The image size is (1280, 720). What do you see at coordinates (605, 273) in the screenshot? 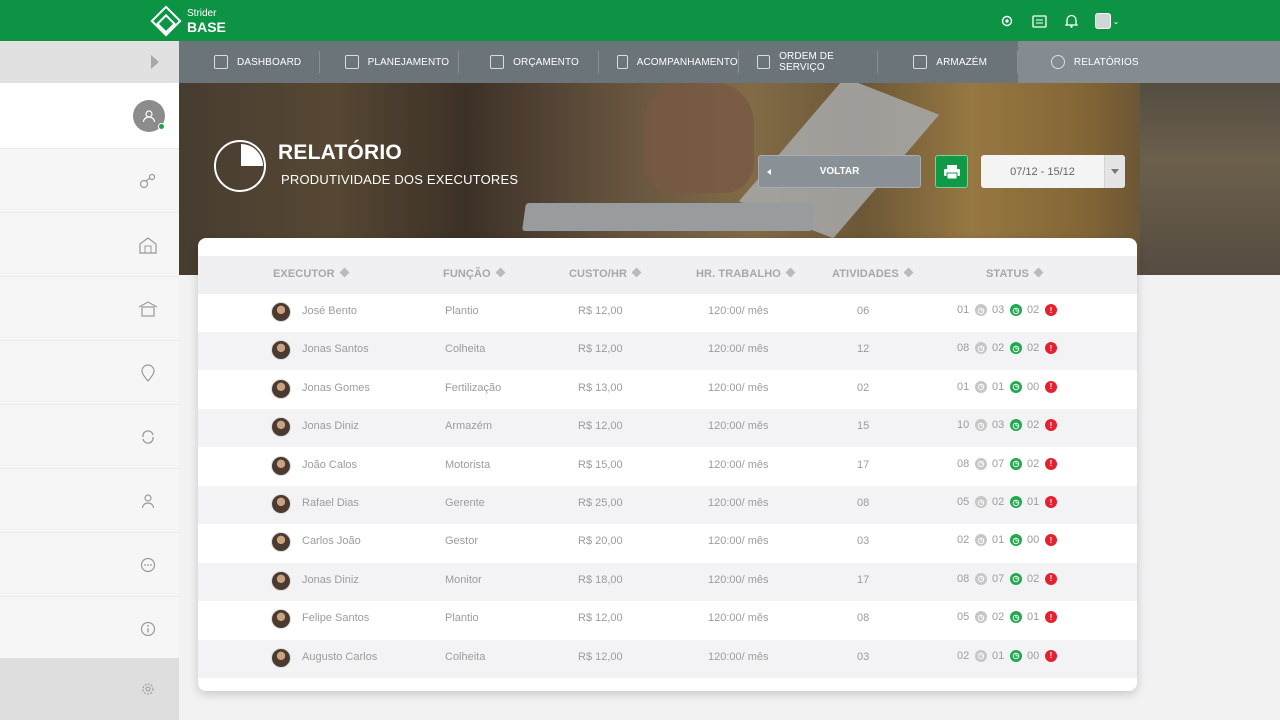
I see `column-custo: CUSTO/HR` at bounding box center [605, 273].